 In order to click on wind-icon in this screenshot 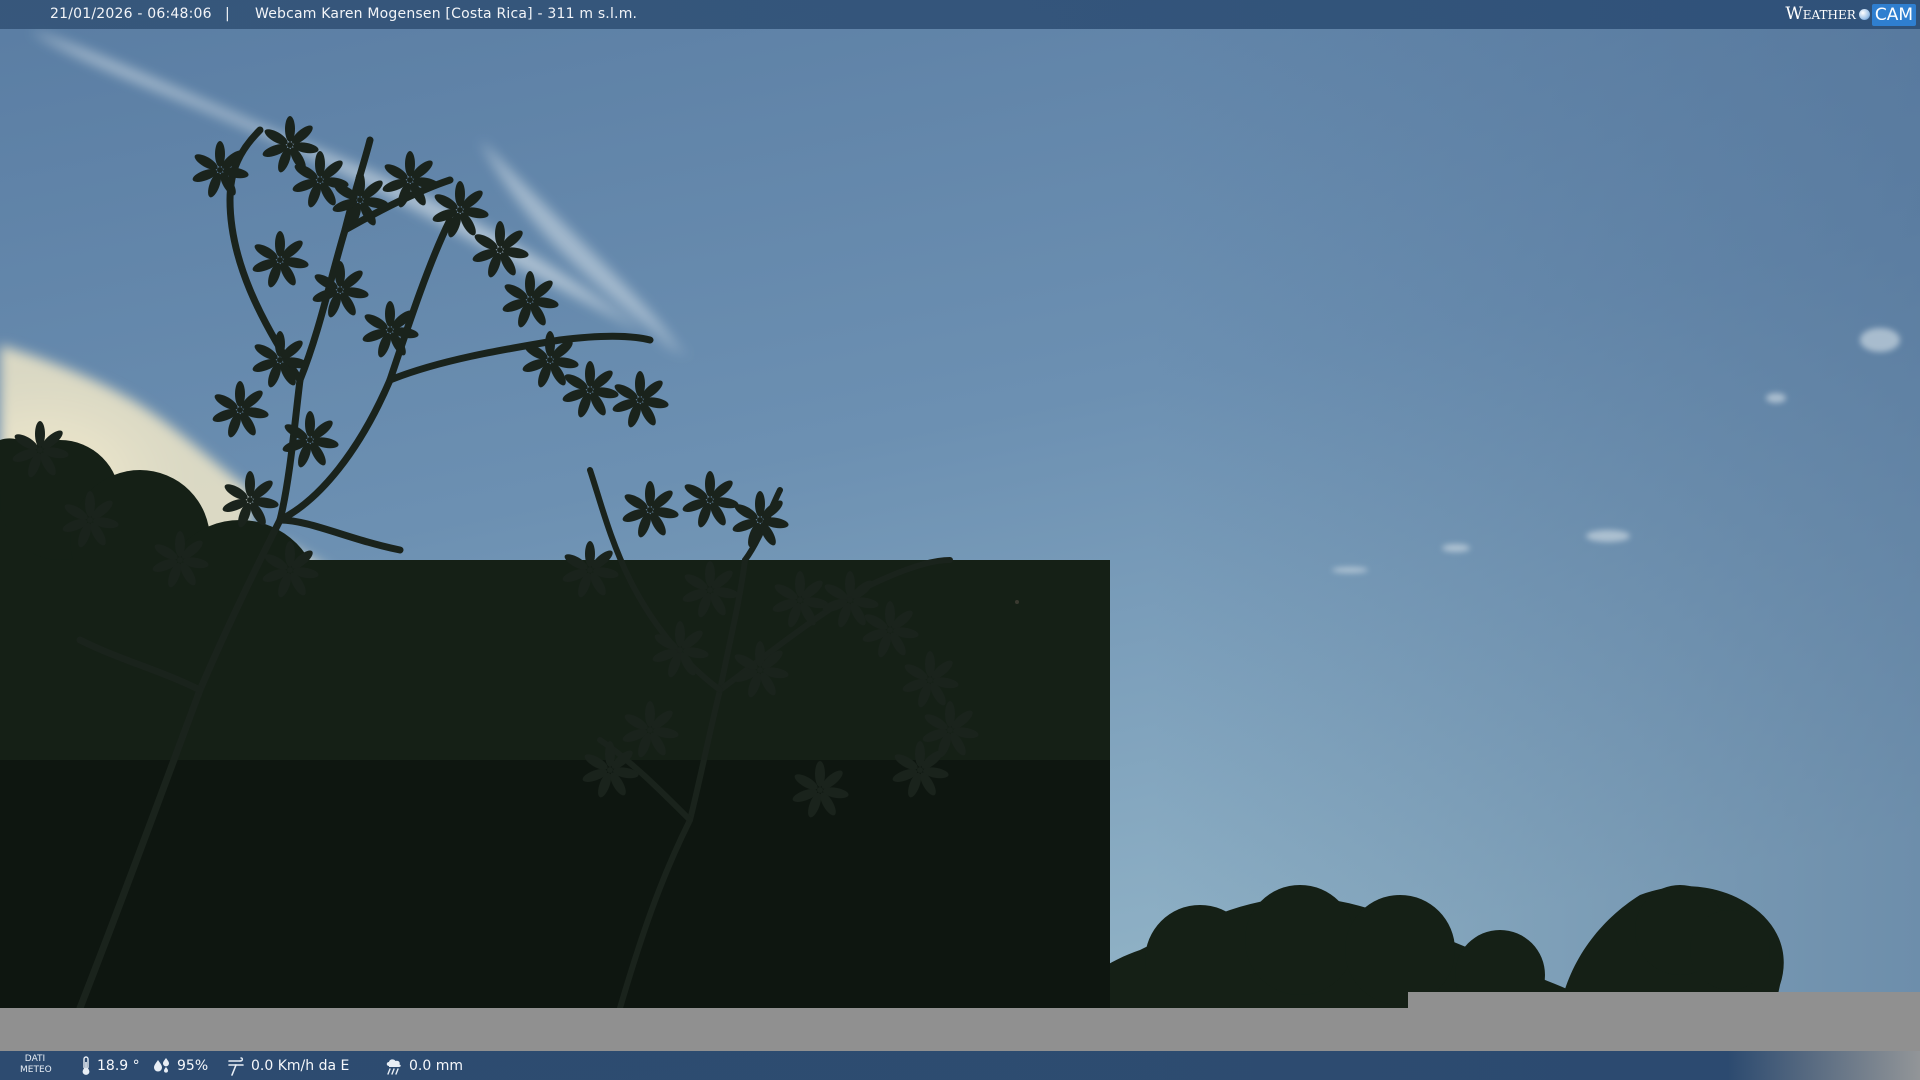, I will do `click(236, 1066)`.